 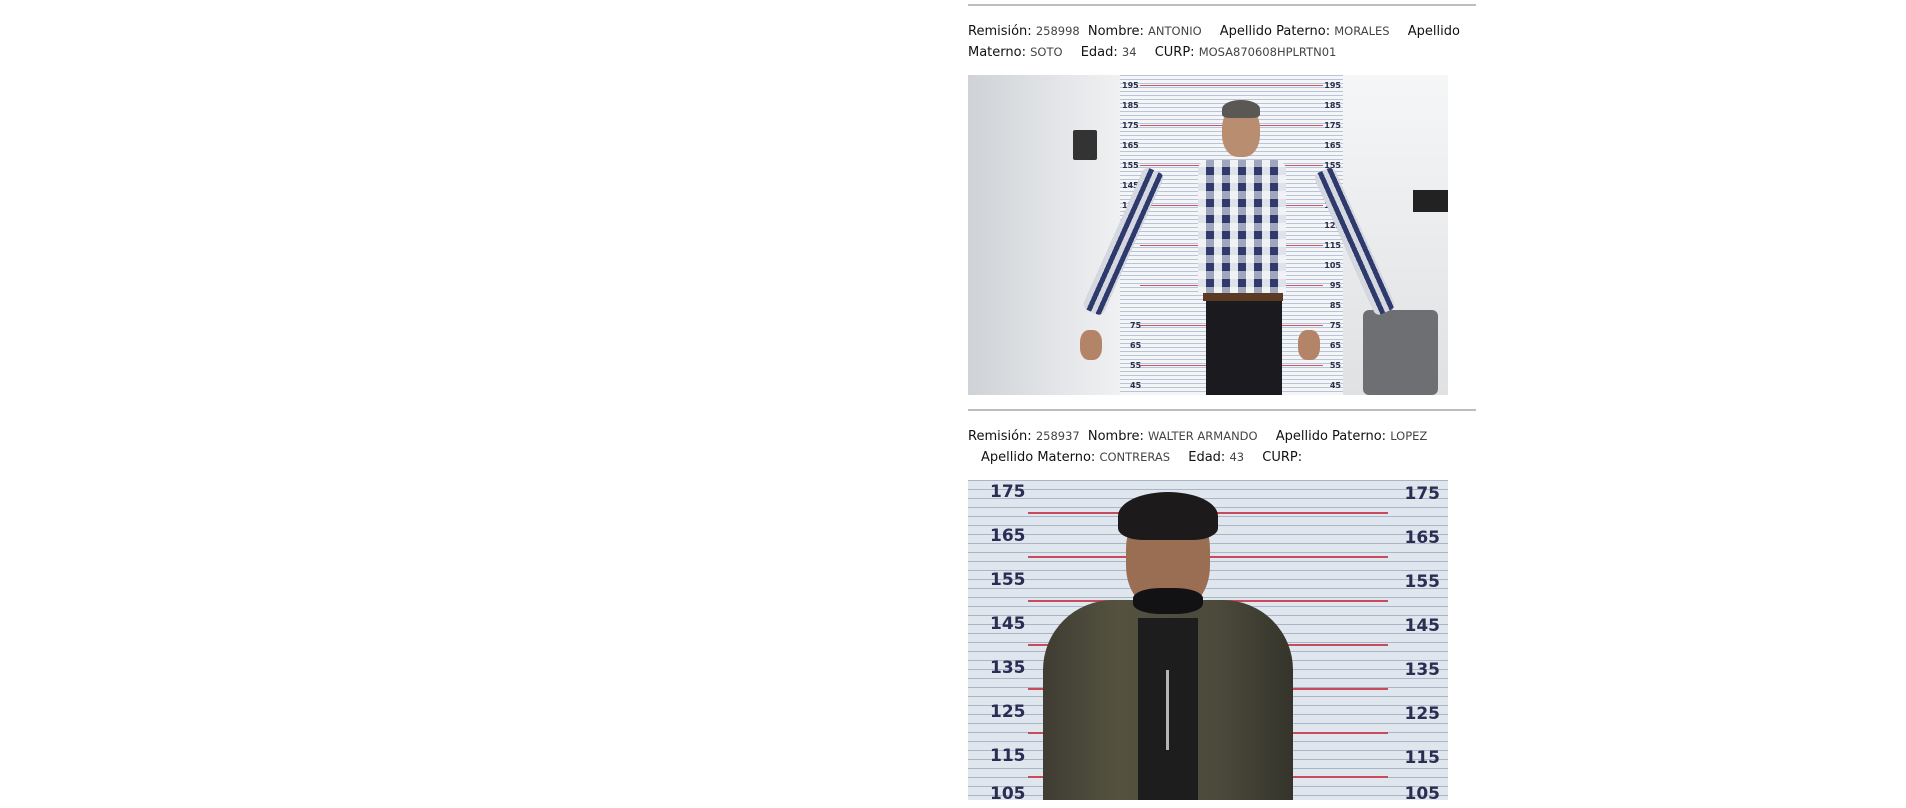 What do you see at coordinates (1167, 710) in the screenshot?
I see `person-zipper` at bounding box center [1167, 710].